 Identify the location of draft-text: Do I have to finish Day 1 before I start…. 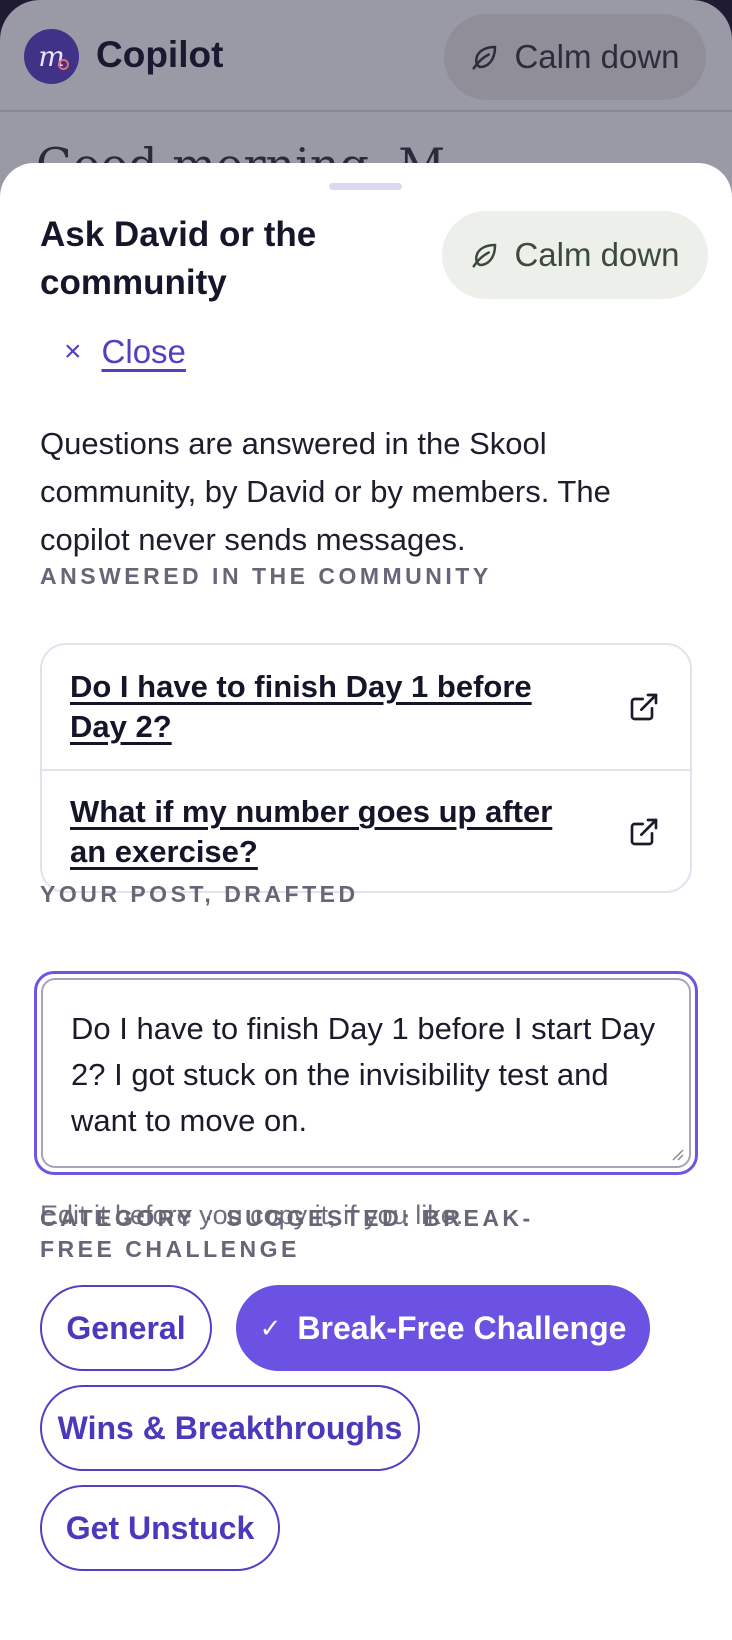
(363, 1074).